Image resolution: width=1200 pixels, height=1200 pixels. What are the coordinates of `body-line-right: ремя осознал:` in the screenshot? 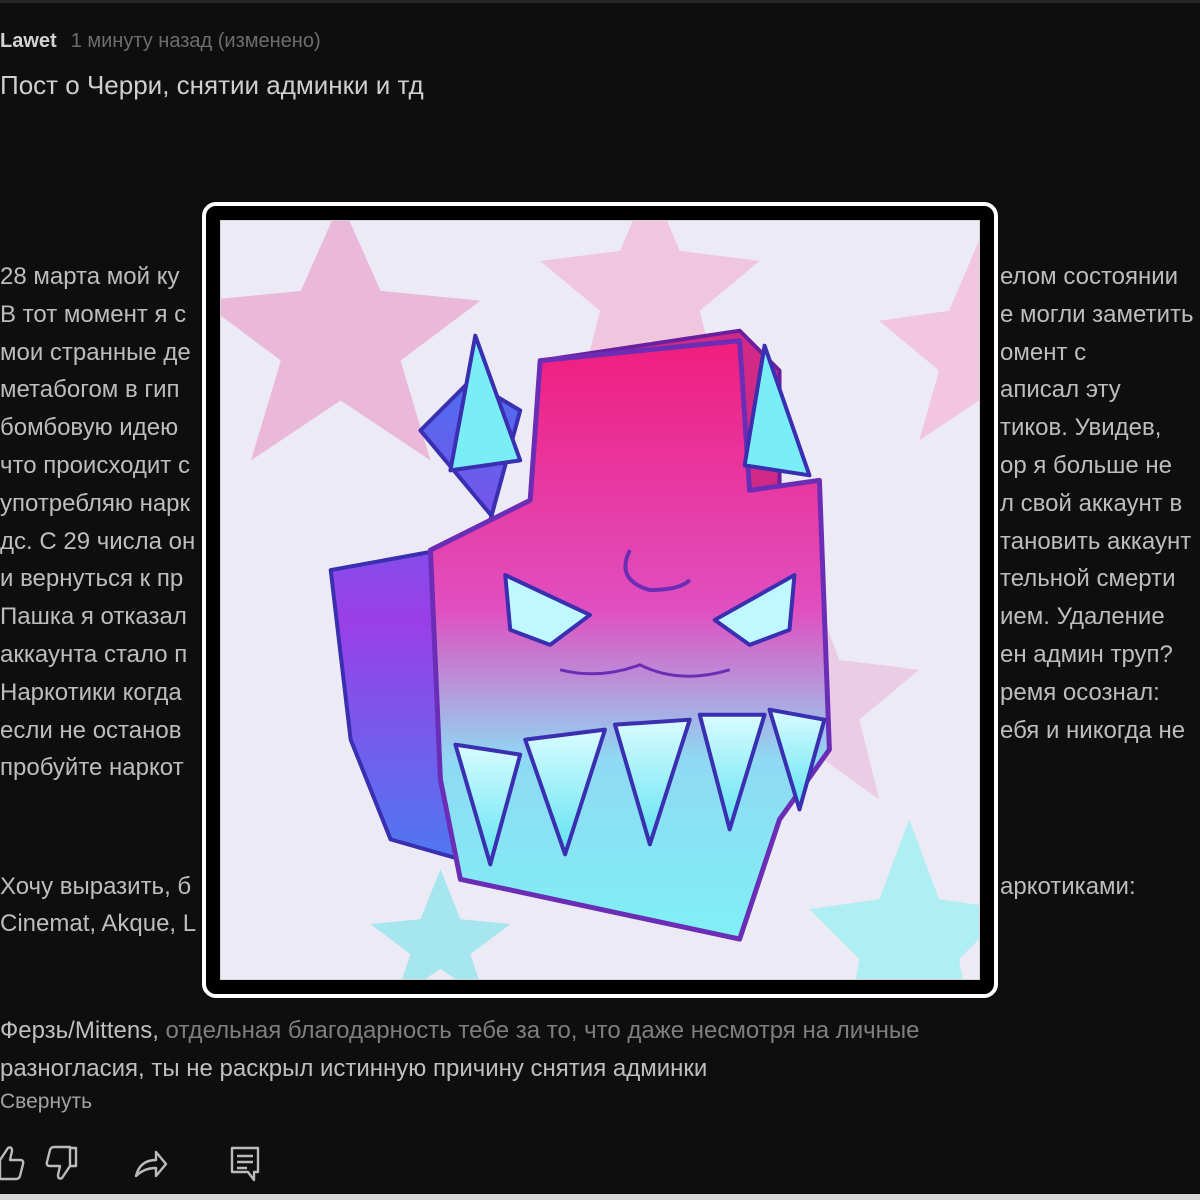 It's located at (1080, 692).